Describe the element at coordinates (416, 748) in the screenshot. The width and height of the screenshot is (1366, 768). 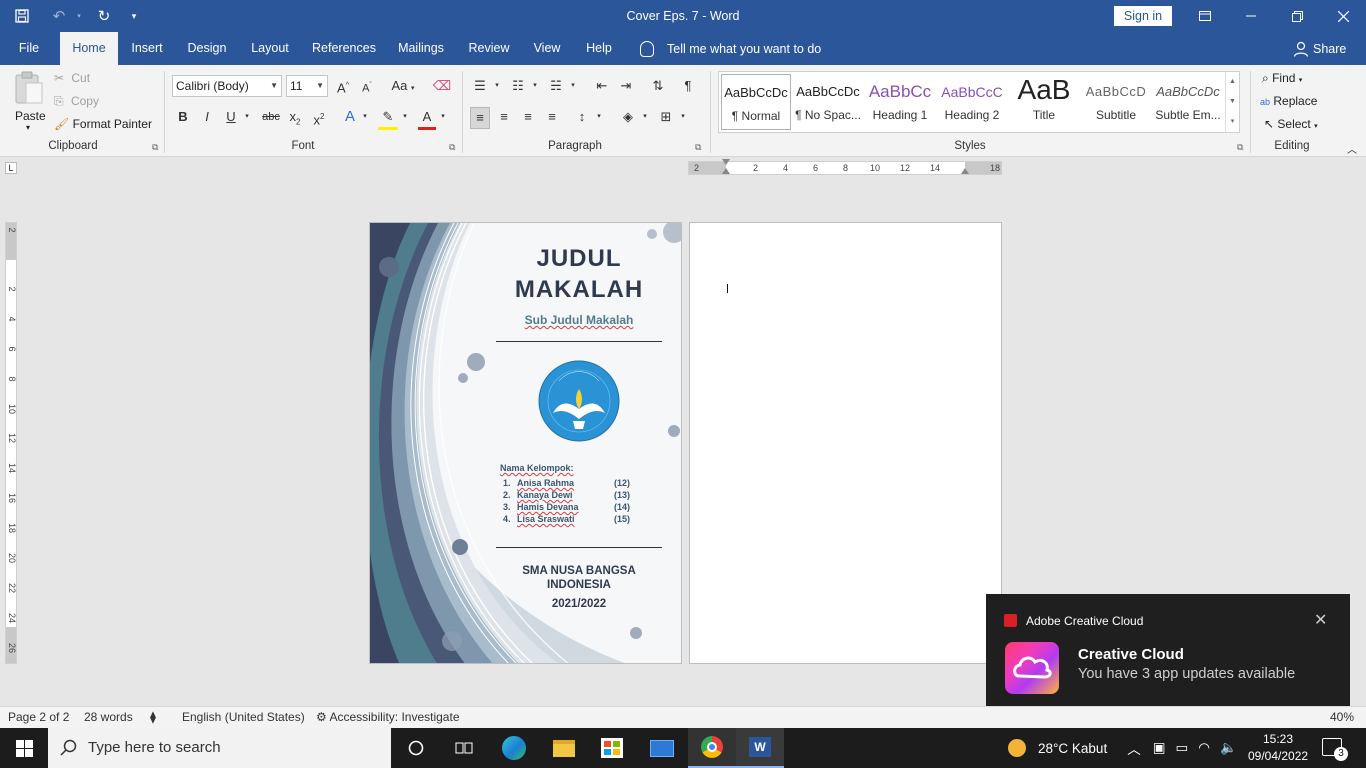
I see `cortana-icon` at that location.